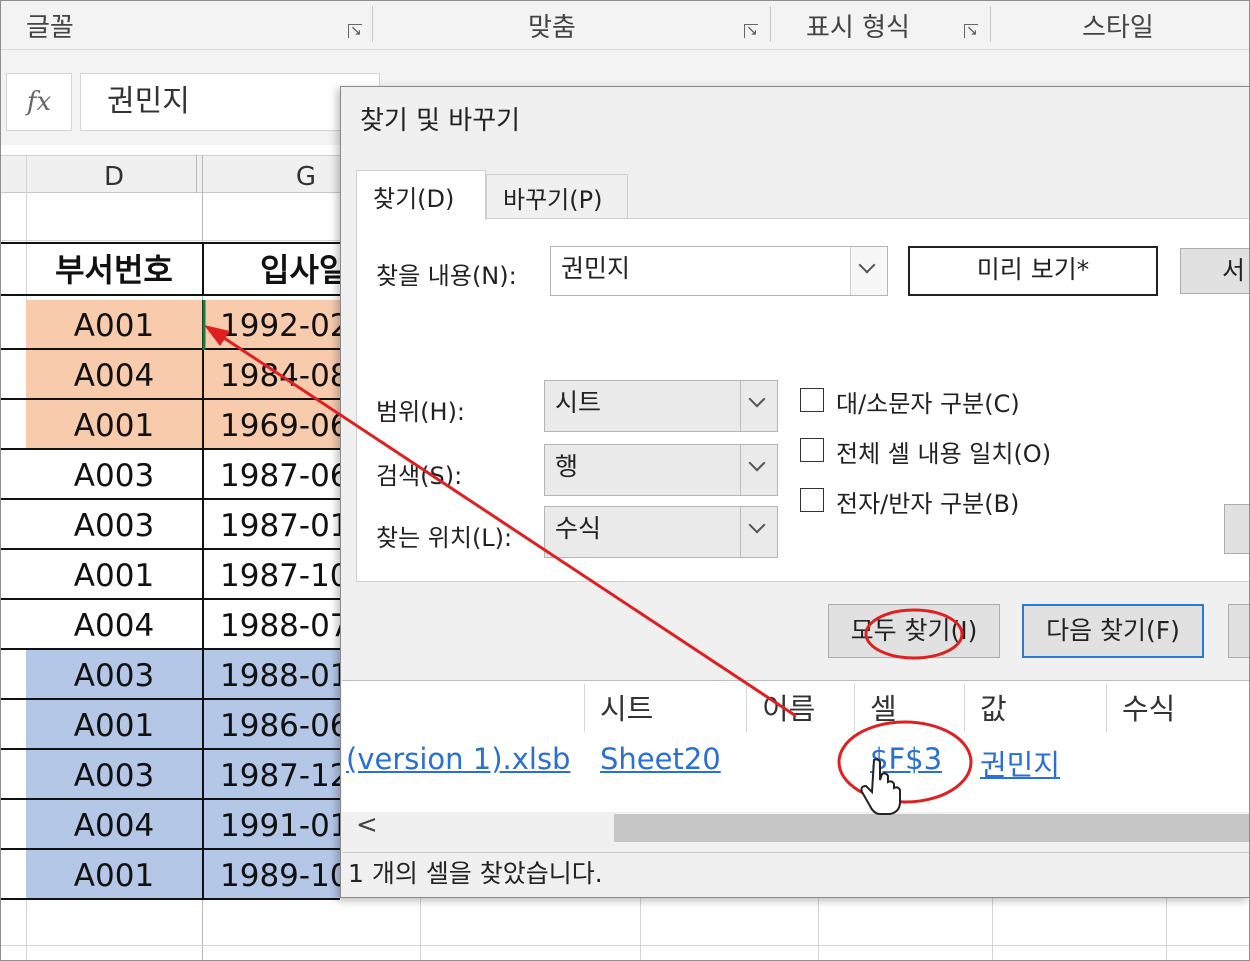 The height and width of the screenshot is (961, 1250). What do you see at coordinates (217, 335) in the screenshot?
I see `annotation-arrowhead` at bounding box center [217, 335].